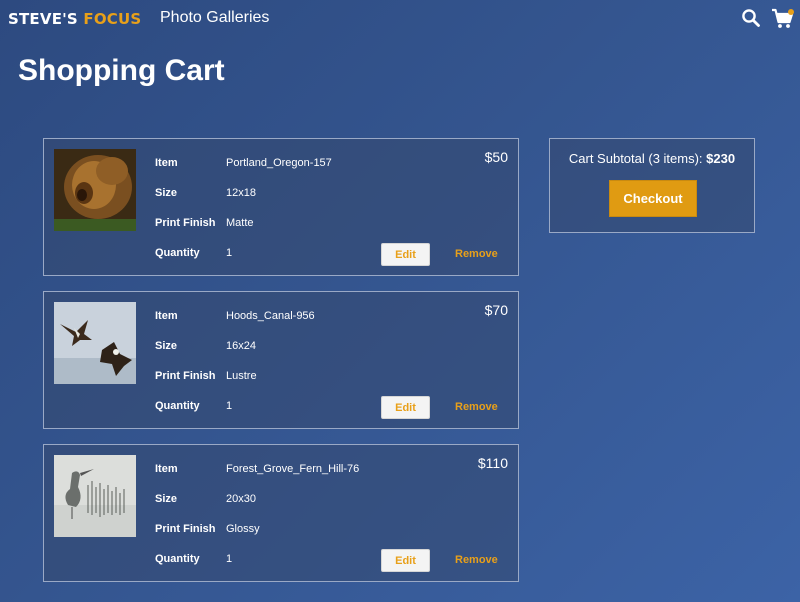 The width and height of the screenshot is (800, 602). Describe the element at coordinates (95, 190) in the screenshot. I see `item-thumbnail-lion` at that location.